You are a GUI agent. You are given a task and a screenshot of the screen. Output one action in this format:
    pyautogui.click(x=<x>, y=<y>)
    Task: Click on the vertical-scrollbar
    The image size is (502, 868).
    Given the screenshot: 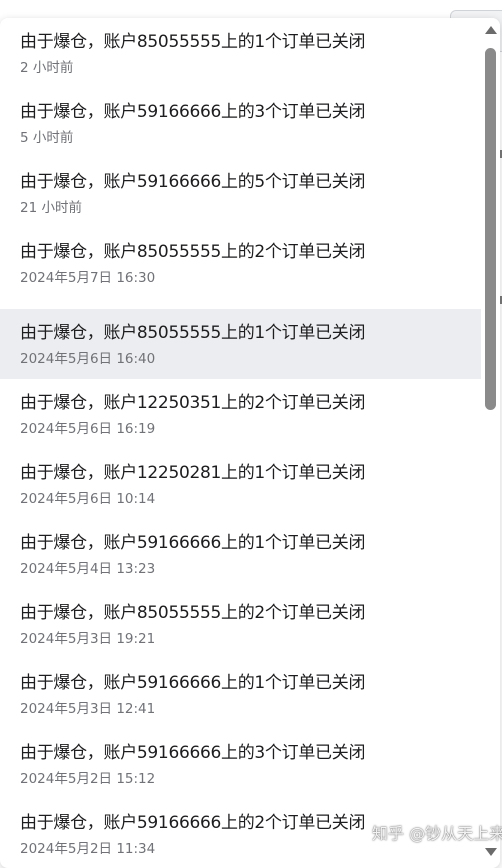 What is the action you would take?
    pyautogui.click(x=490, y=443)
    